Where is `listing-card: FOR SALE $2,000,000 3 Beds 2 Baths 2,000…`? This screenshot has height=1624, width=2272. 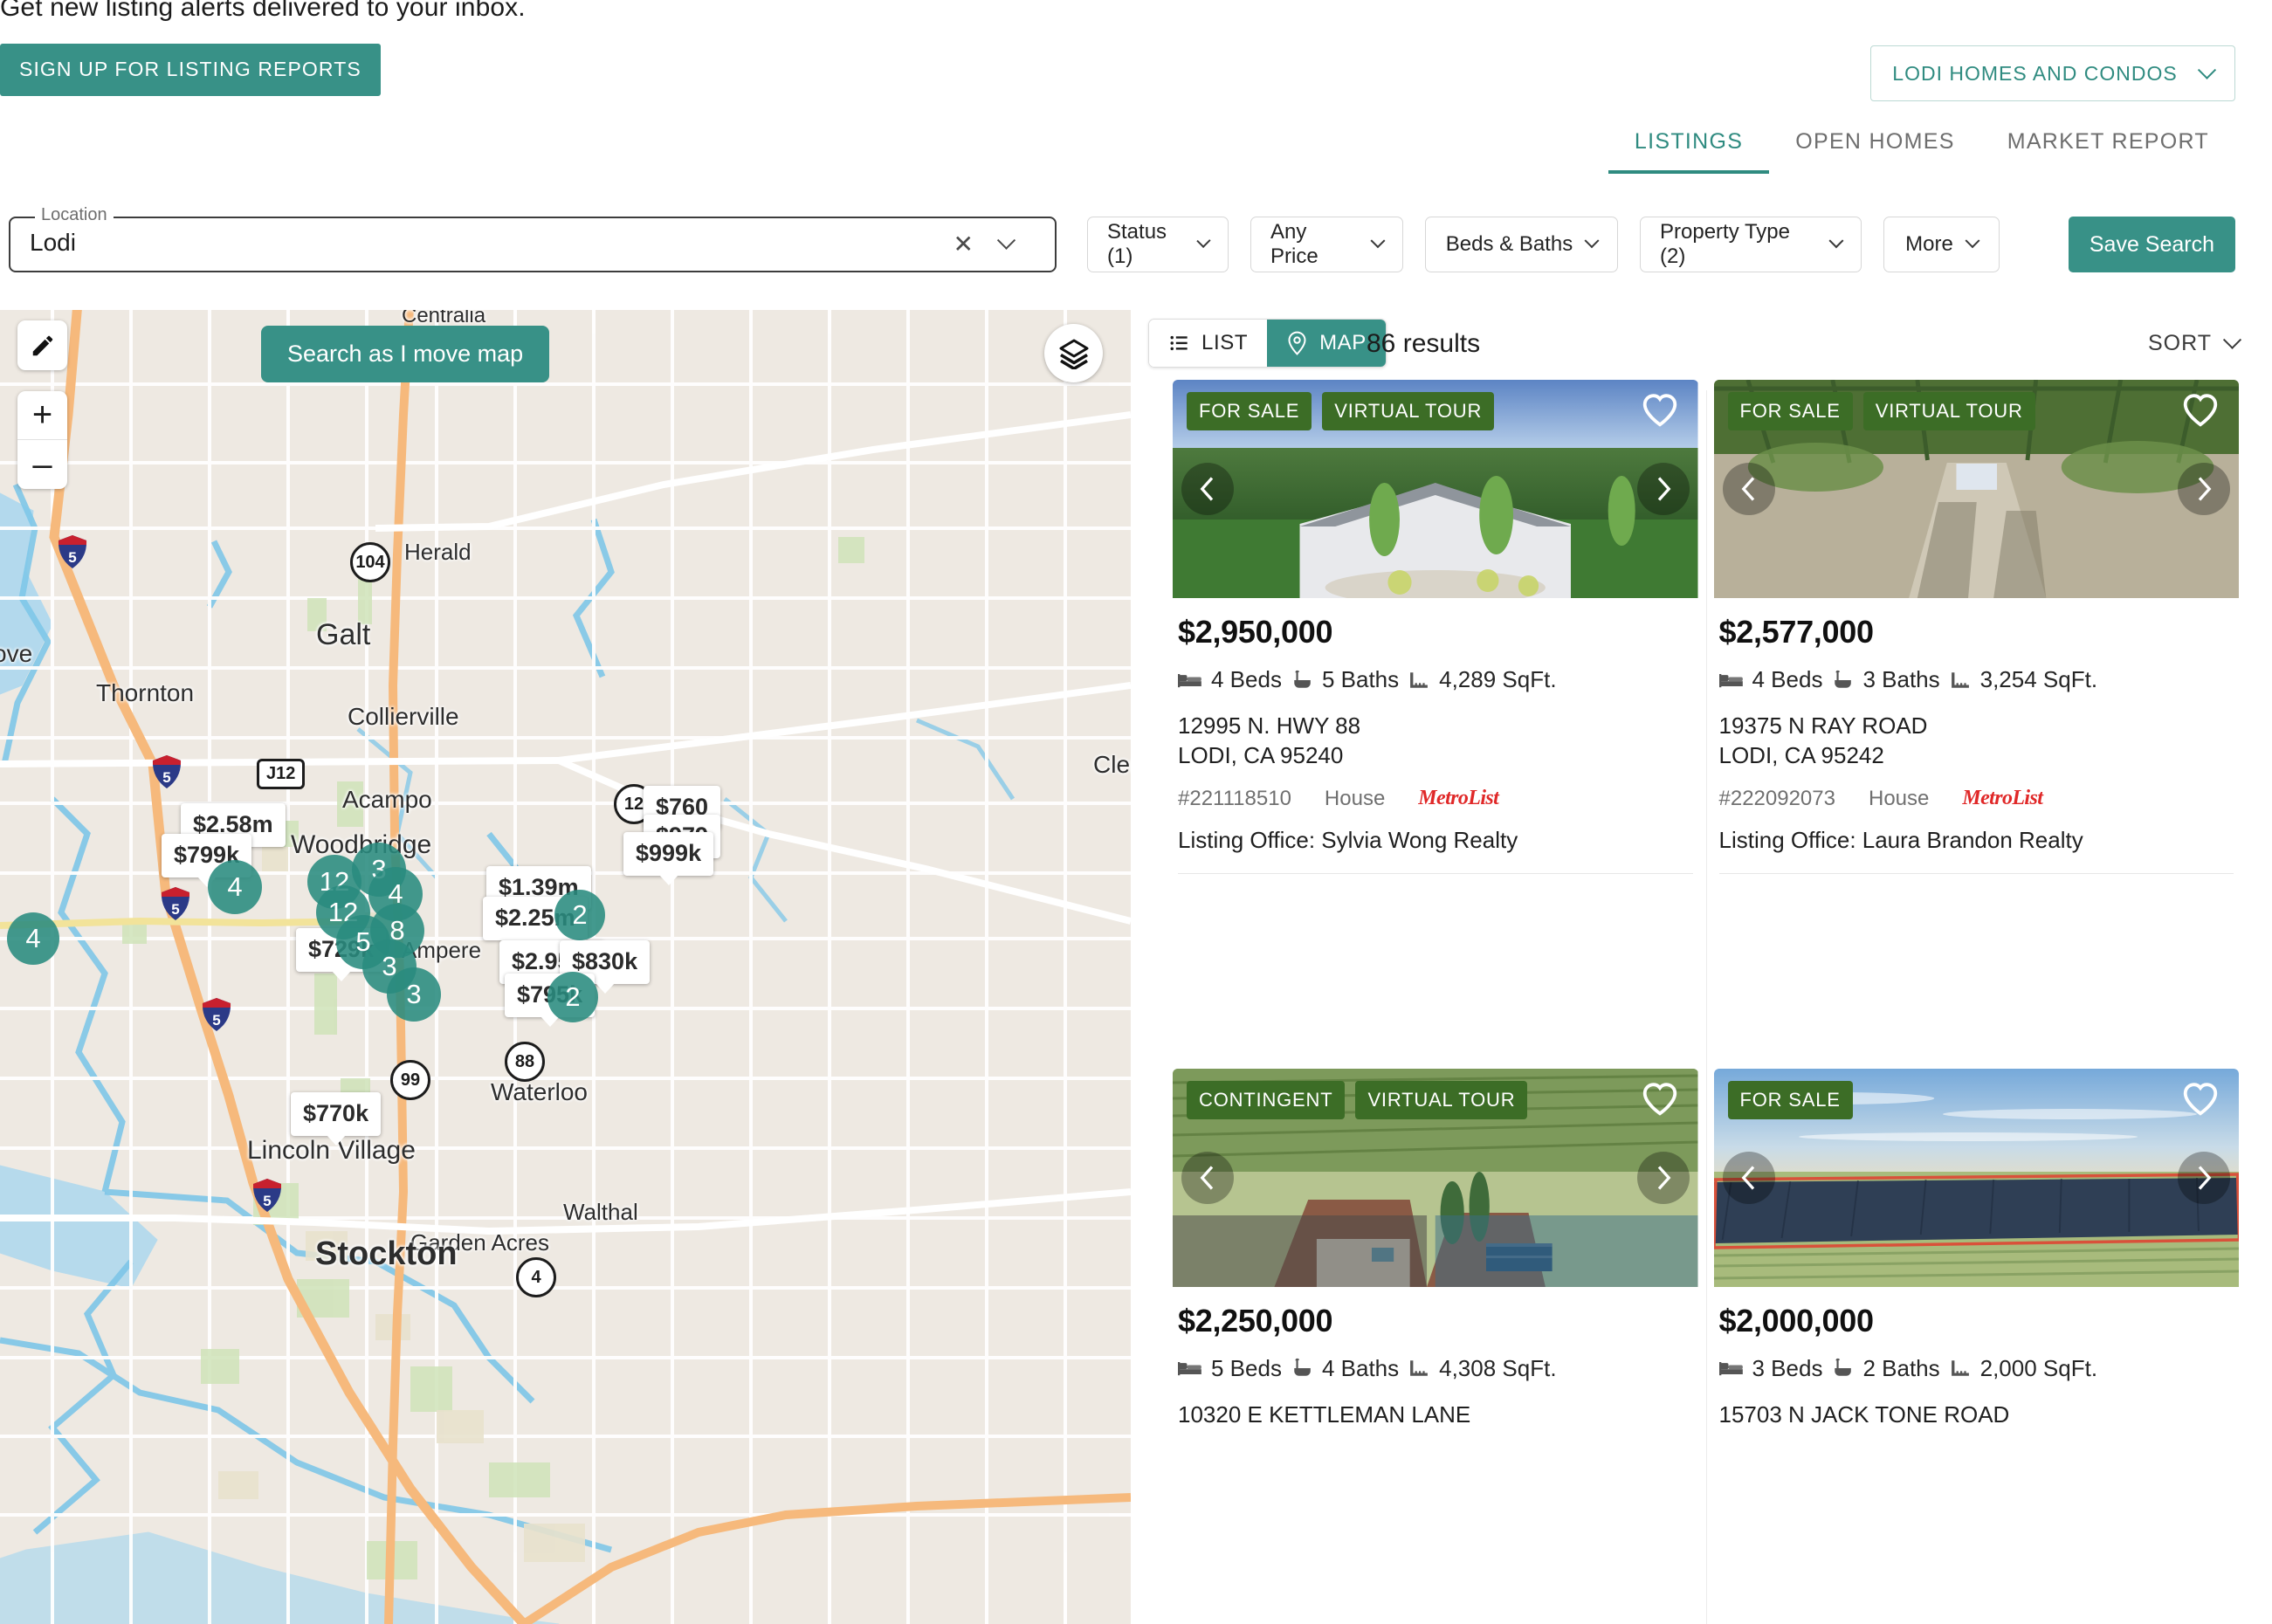 listing-card: FOR SALE $2,000,000 3 Beds 2 Baths 2,000… is located at coordinates (1976, 1346).